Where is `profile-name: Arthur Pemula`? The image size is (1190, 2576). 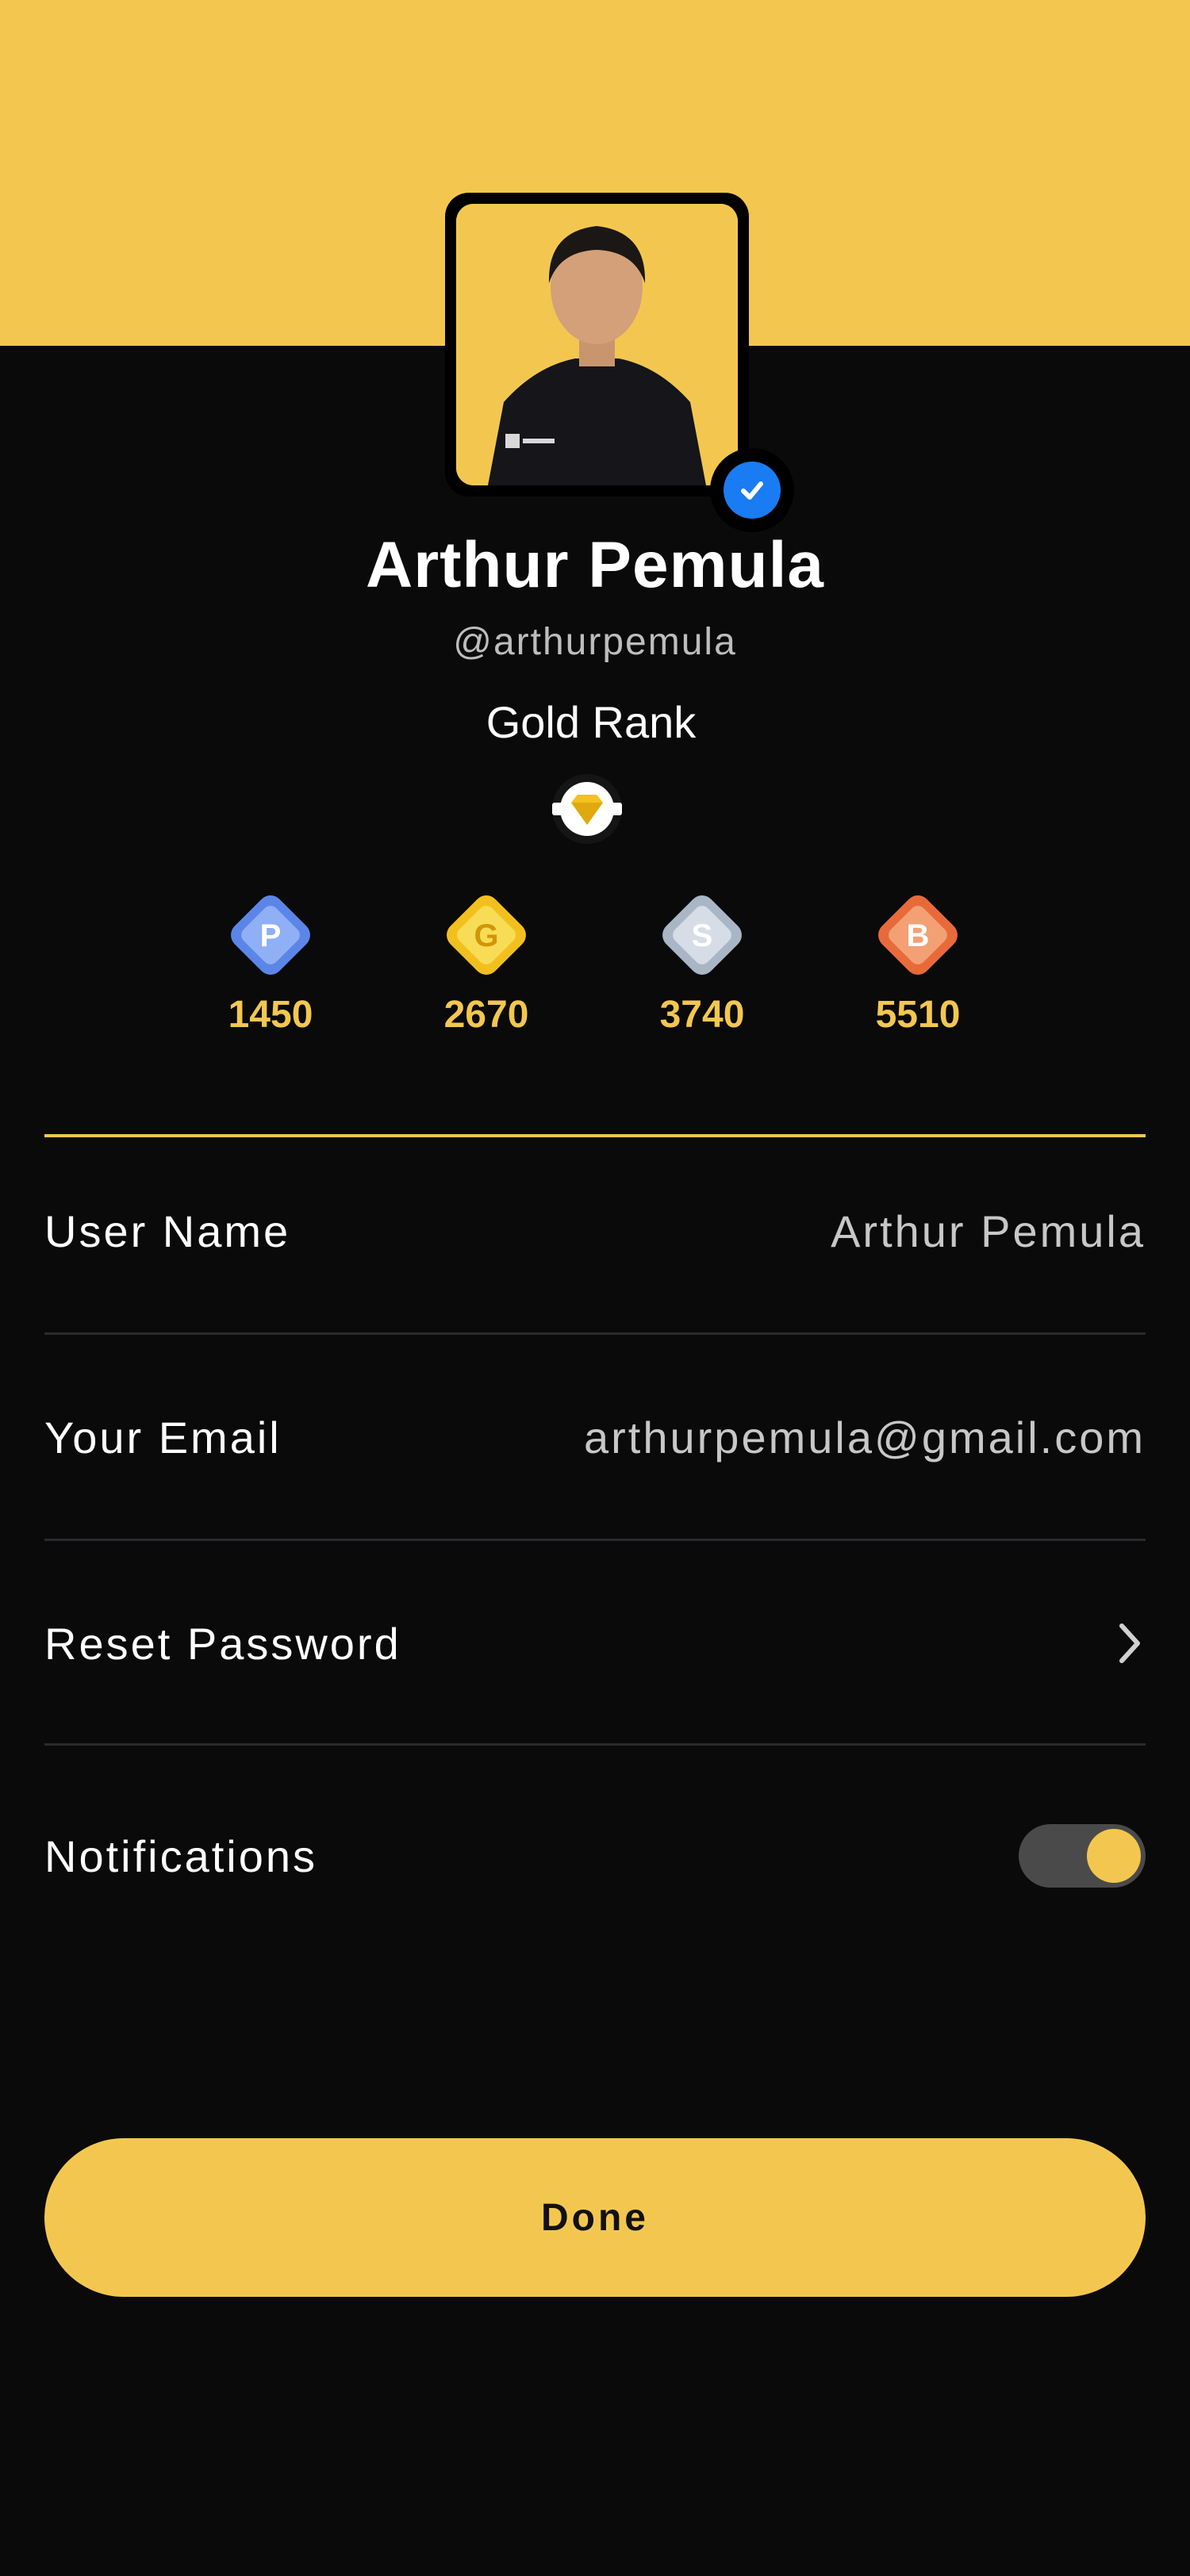 profile-name: Arthur Pemula is located at coordinates (595, 565).